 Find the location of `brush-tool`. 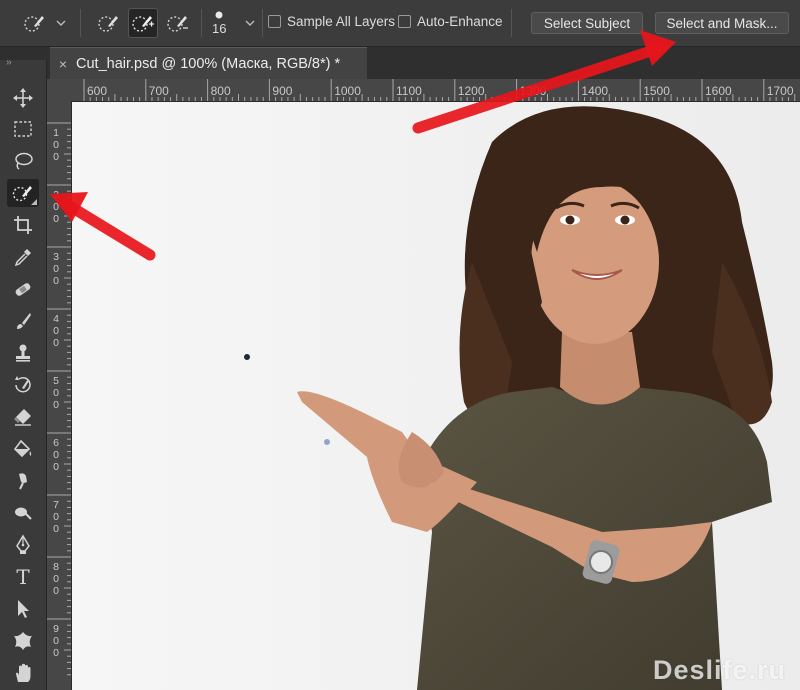

brush-tool is located at coordinates (23, 321).